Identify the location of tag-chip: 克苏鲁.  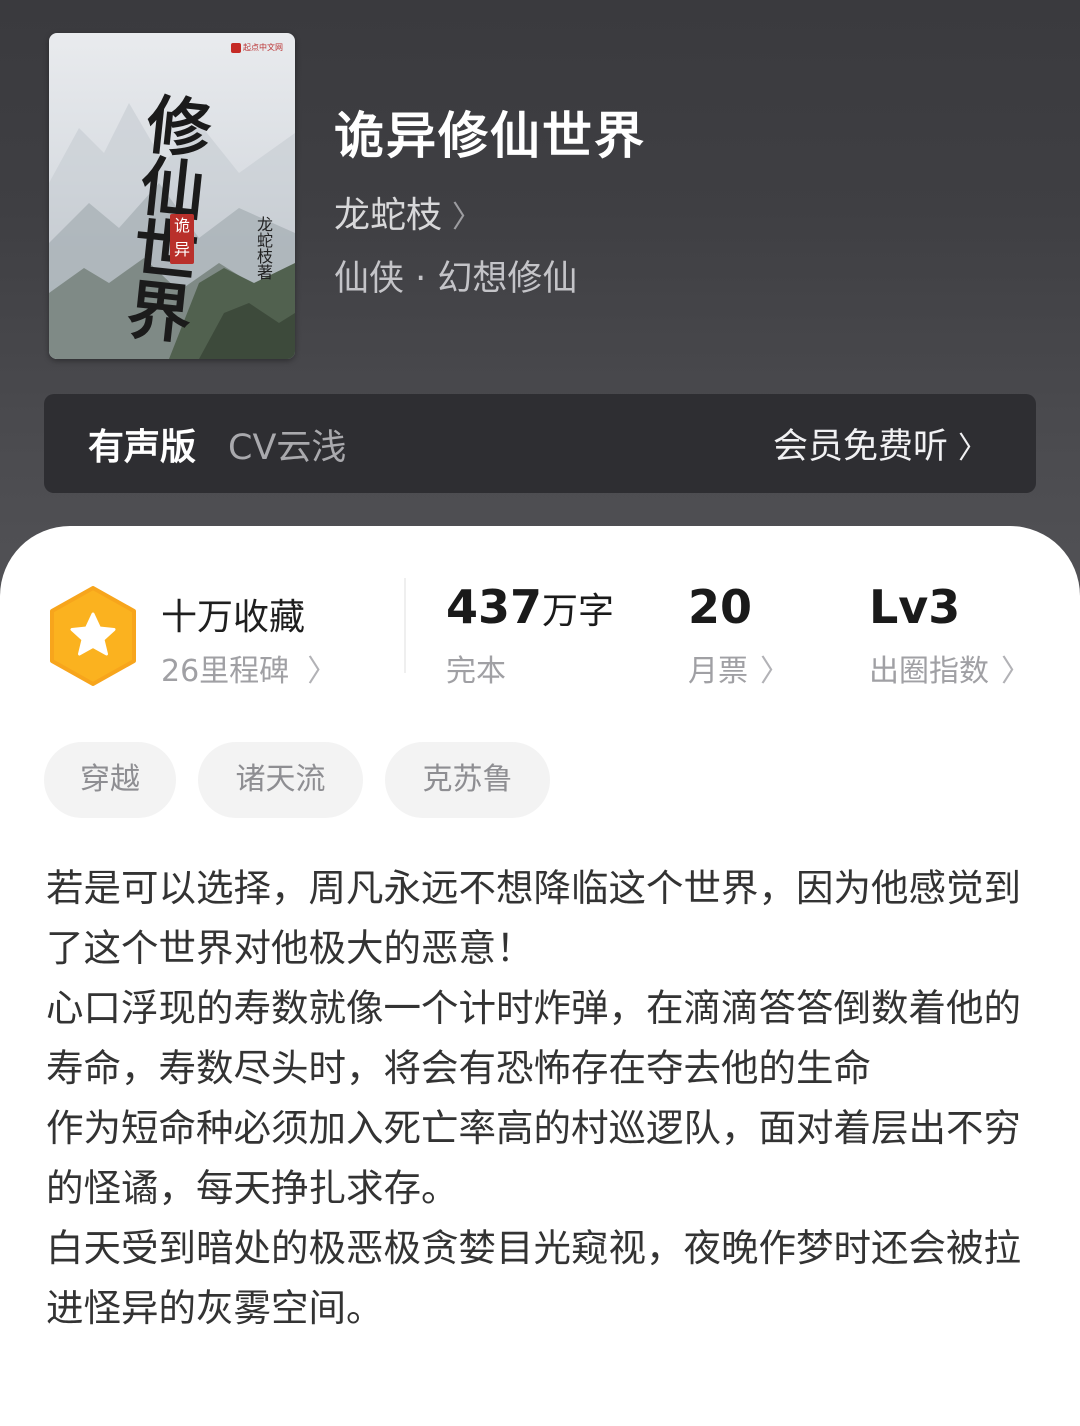
(467, 780).